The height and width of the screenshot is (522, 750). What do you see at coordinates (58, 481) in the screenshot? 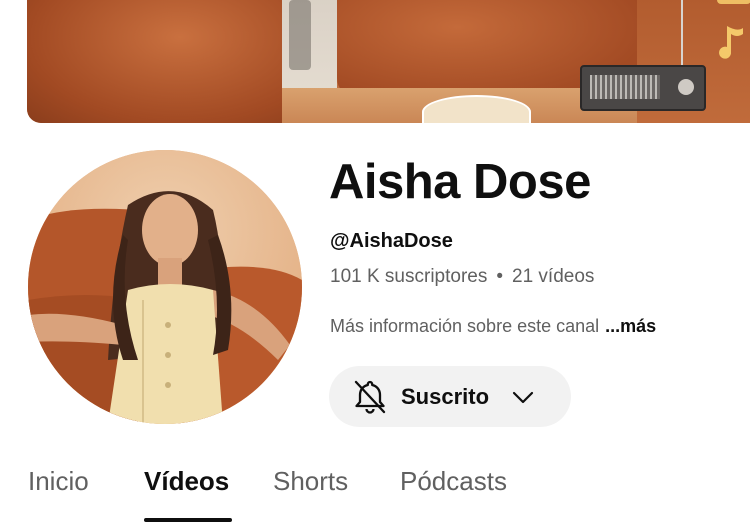
I see `tab-inicio: Inicio` at bounding box center [58, 481].